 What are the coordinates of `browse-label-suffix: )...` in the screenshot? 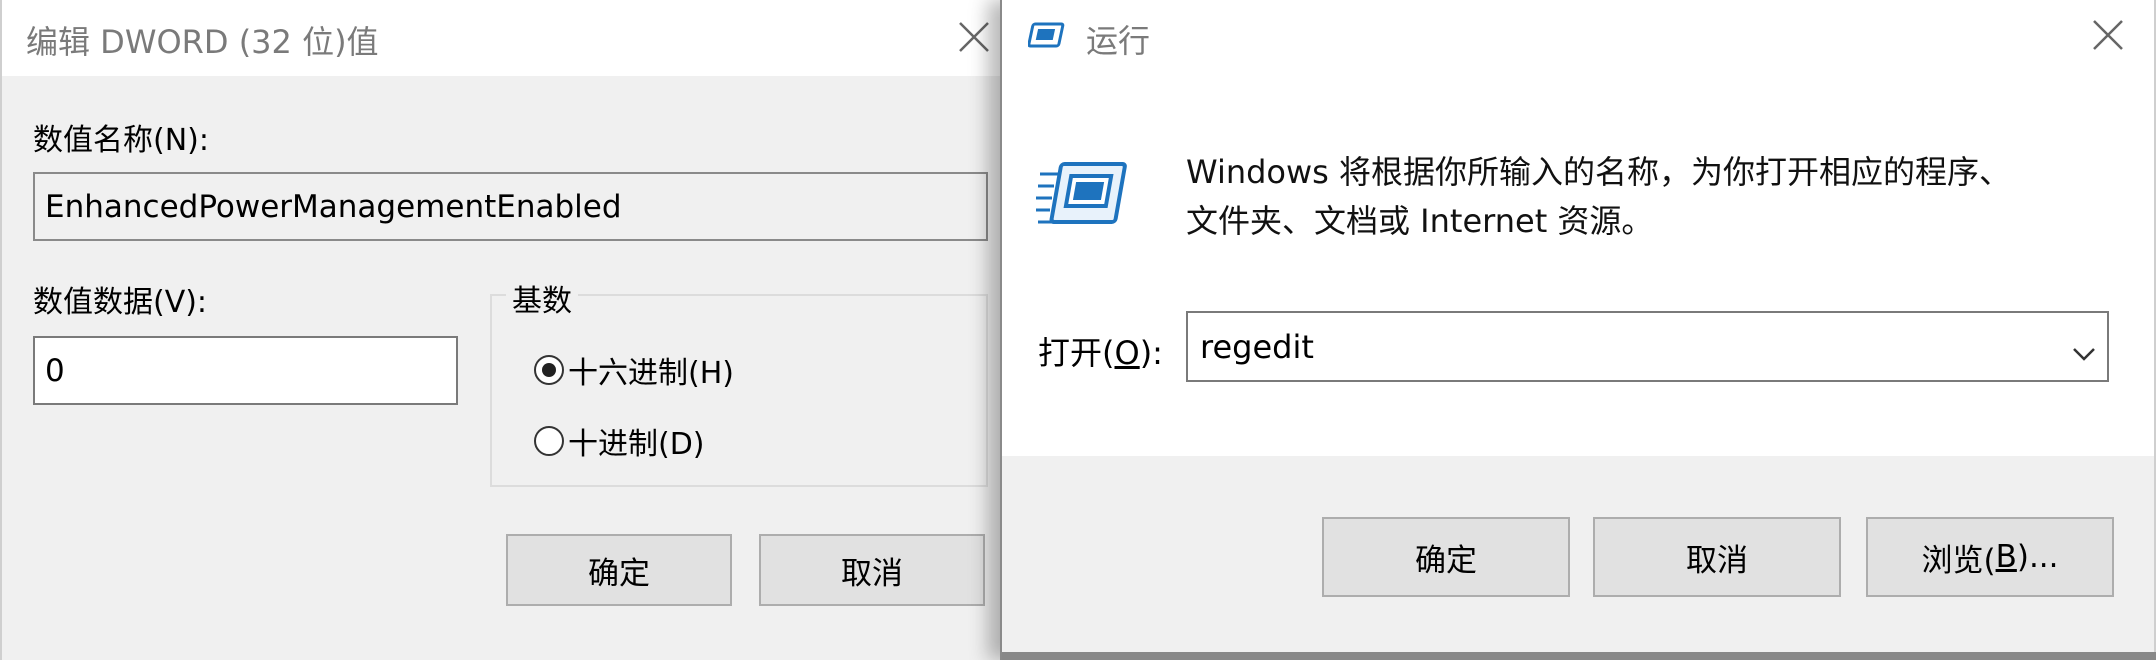 It's located at (2037, 557).